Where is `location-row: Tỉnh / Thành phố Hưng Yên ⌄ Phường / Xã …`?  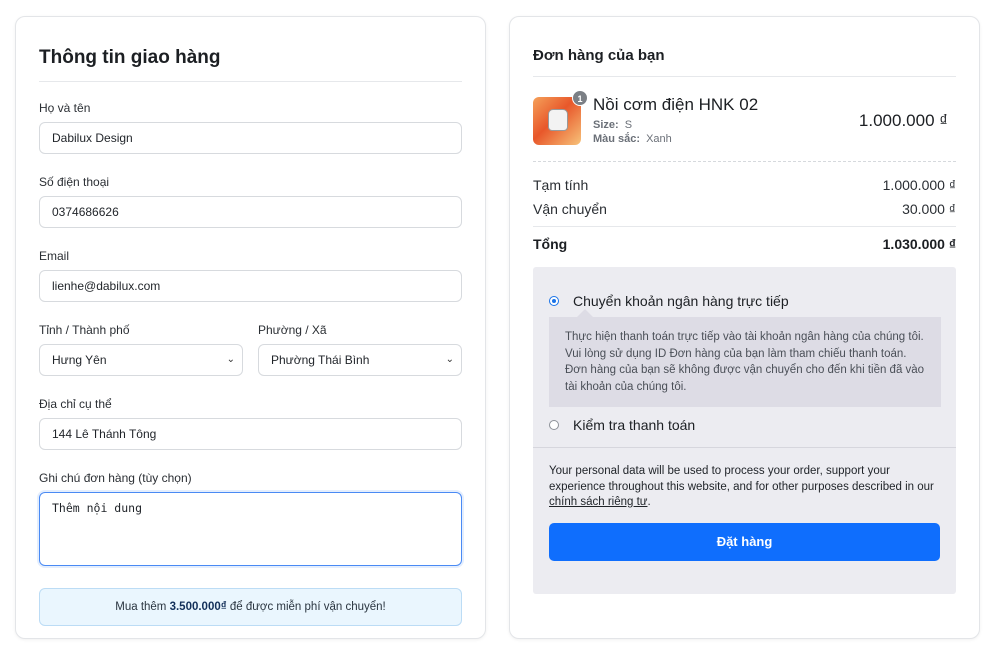
location-row: Tỉnh / Thành phố Hưng Yên ⌄ Phường / Xã … is located at coordinates (250, 349).